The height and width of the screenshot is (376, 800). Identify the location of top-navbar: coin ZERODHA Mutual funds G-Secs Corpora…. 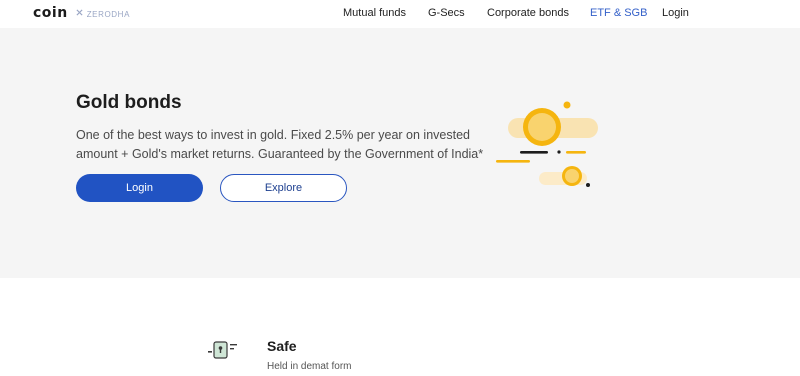
(400, 14).